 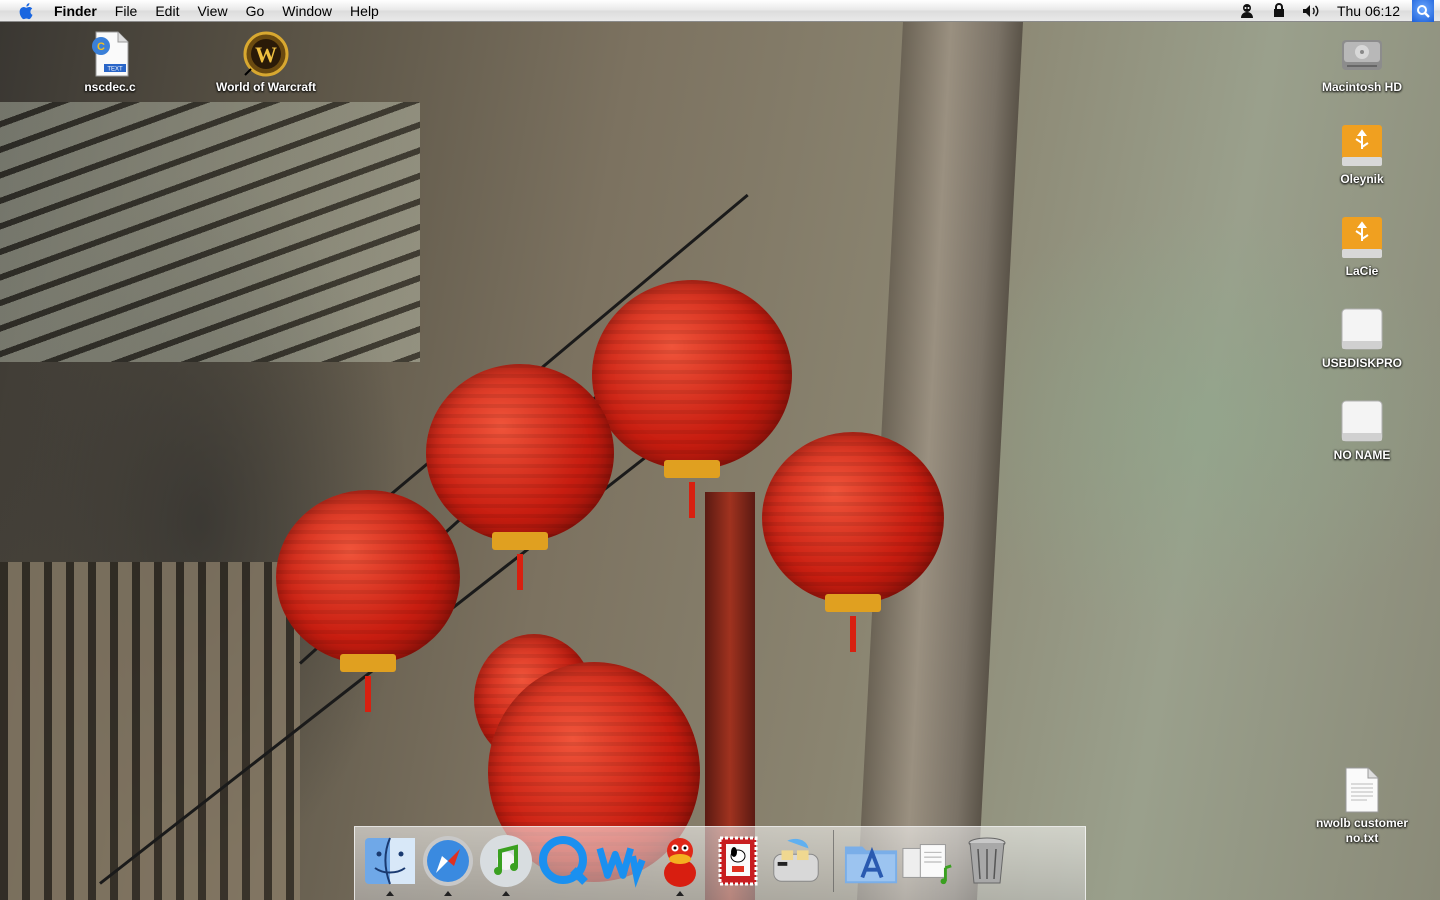 I want to click on quicktime-icon, so click(x=564, y=861).